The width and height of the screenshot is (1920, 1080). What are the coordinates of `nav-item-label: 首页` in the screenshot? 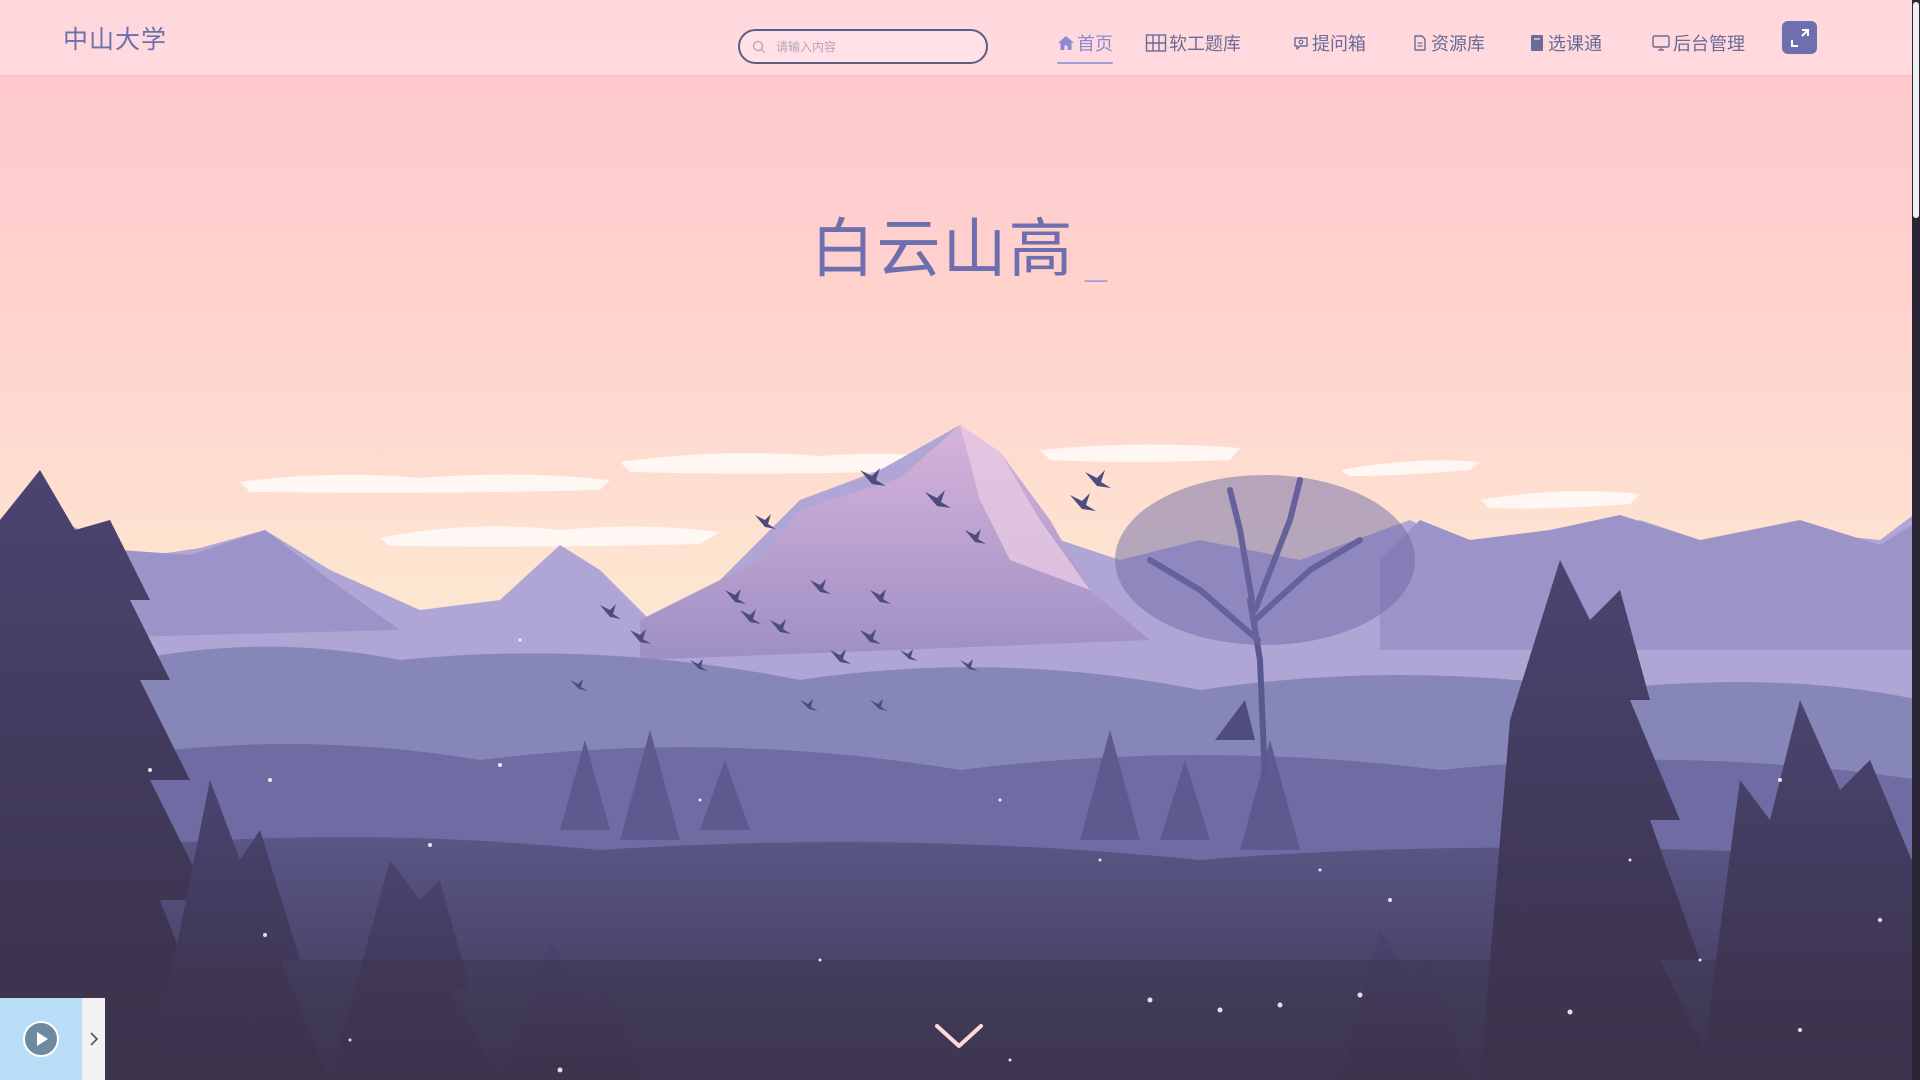 It's located at (1095, 44).